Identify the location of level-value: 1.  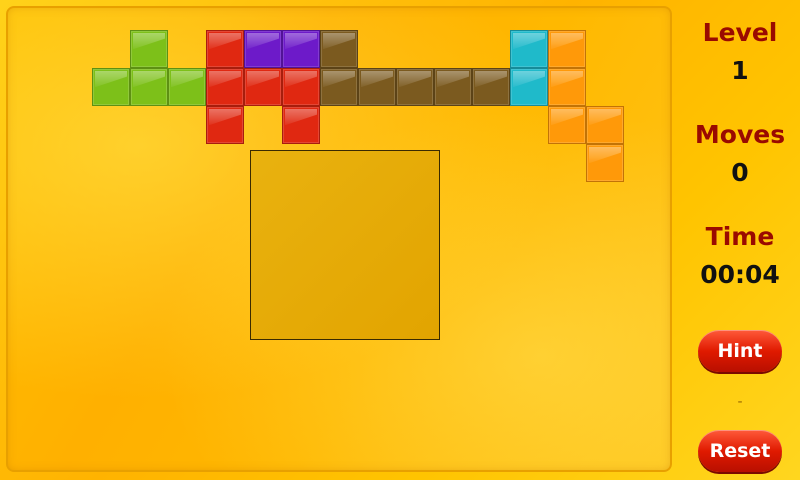
(740, 70).